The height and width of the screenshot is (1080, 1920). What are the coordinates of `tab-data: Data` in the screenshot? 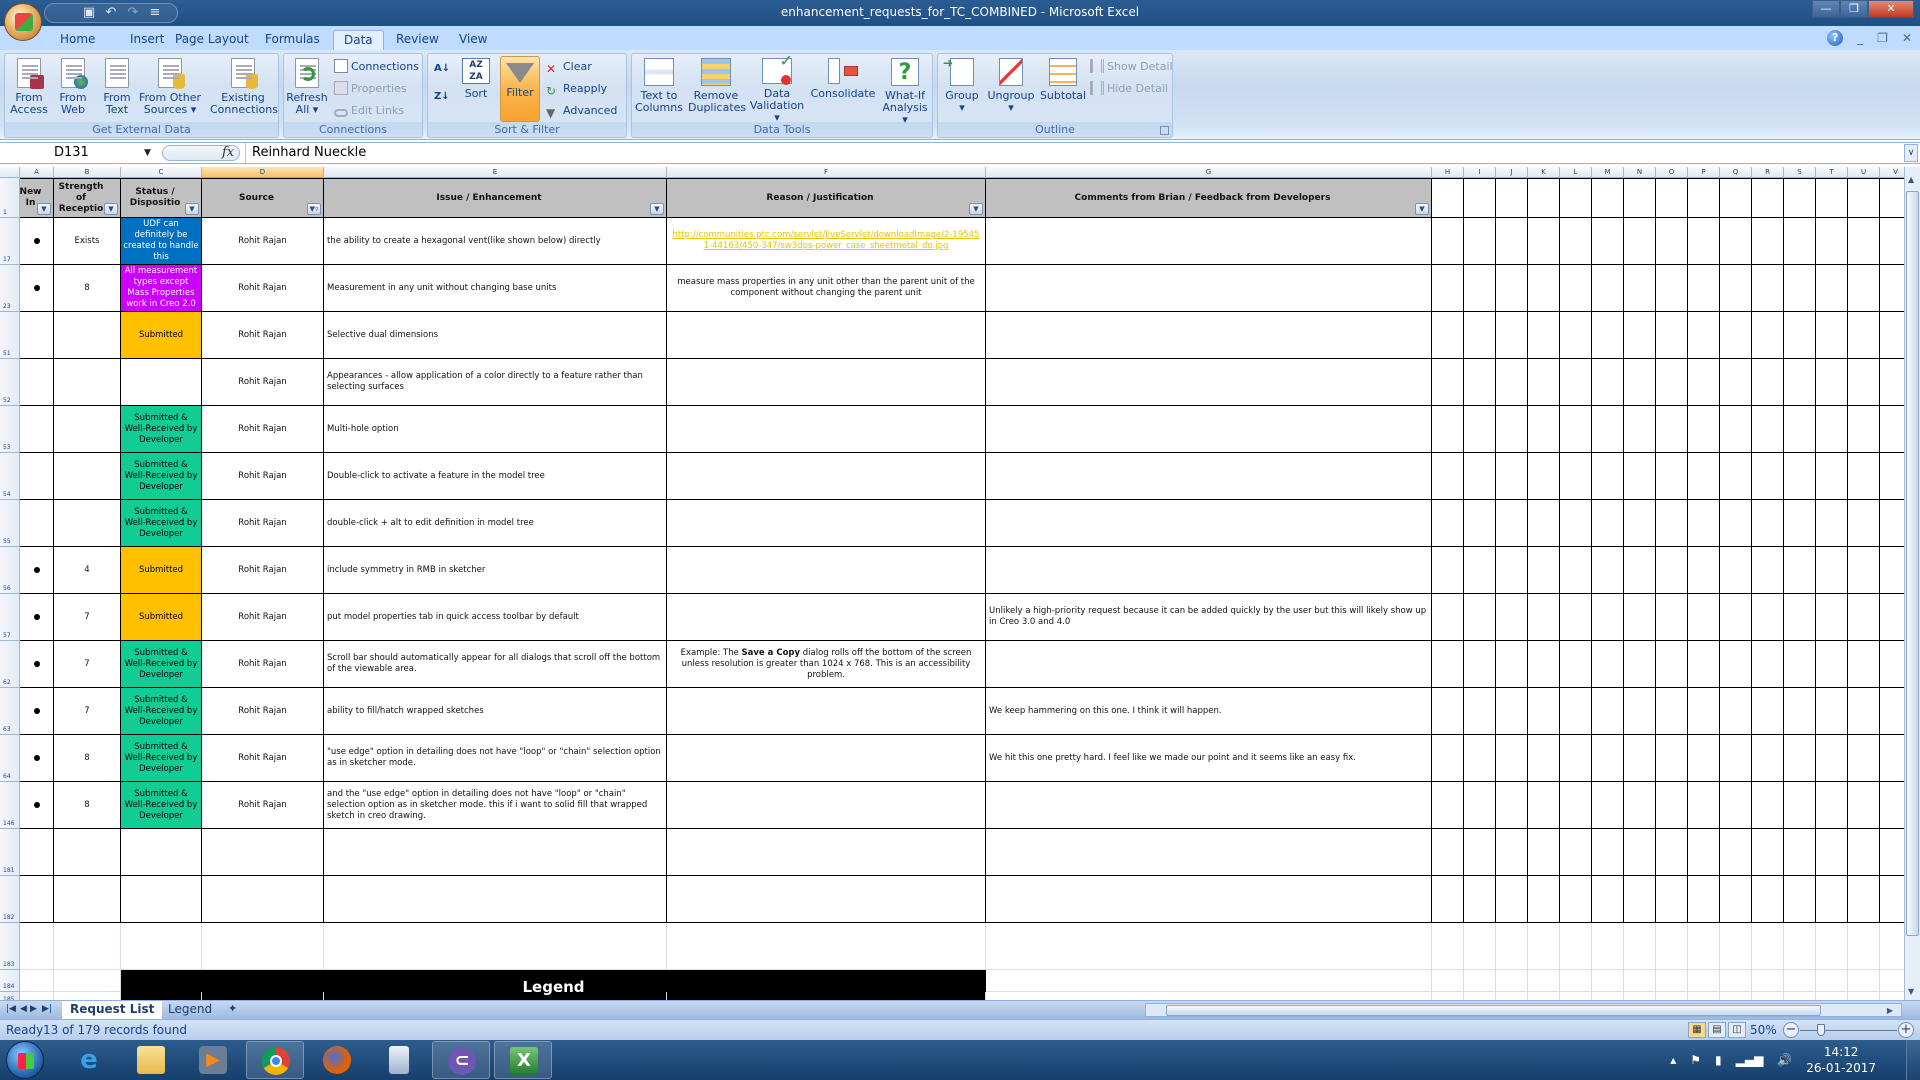 It's located at (358, 40).